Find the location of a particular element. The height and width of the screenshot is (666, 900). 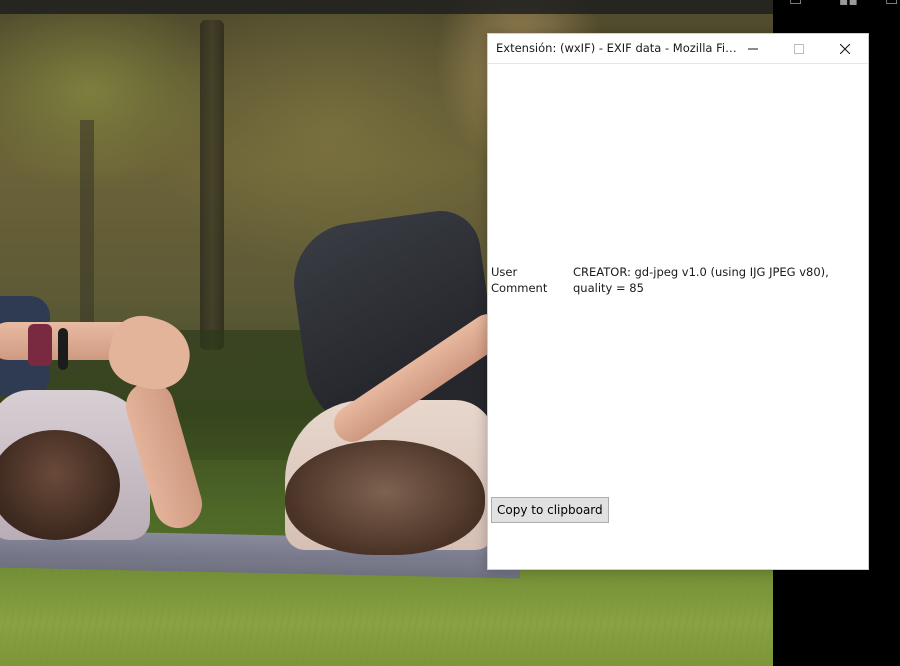

grid-icon: ▪▪ is located at coordinates (848, 4).